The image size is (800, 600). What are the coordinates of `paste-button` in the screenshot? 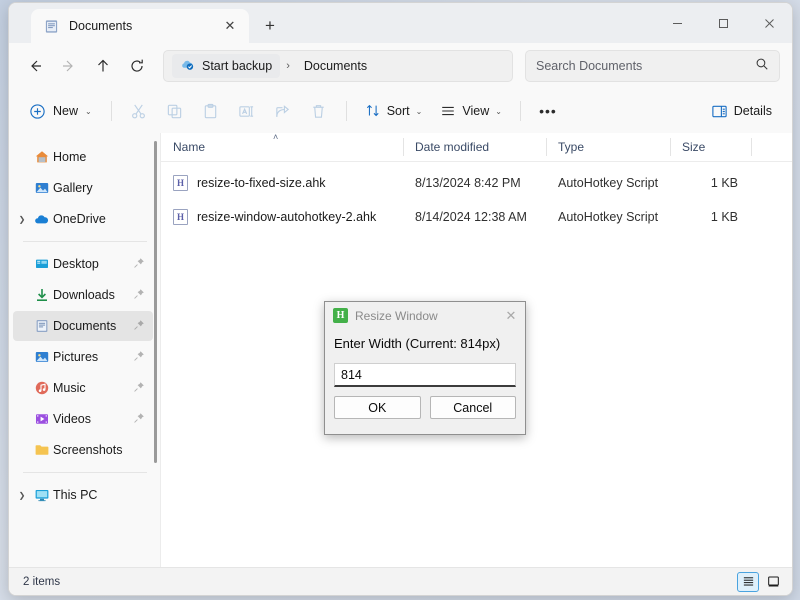 It's located at (211, 111).